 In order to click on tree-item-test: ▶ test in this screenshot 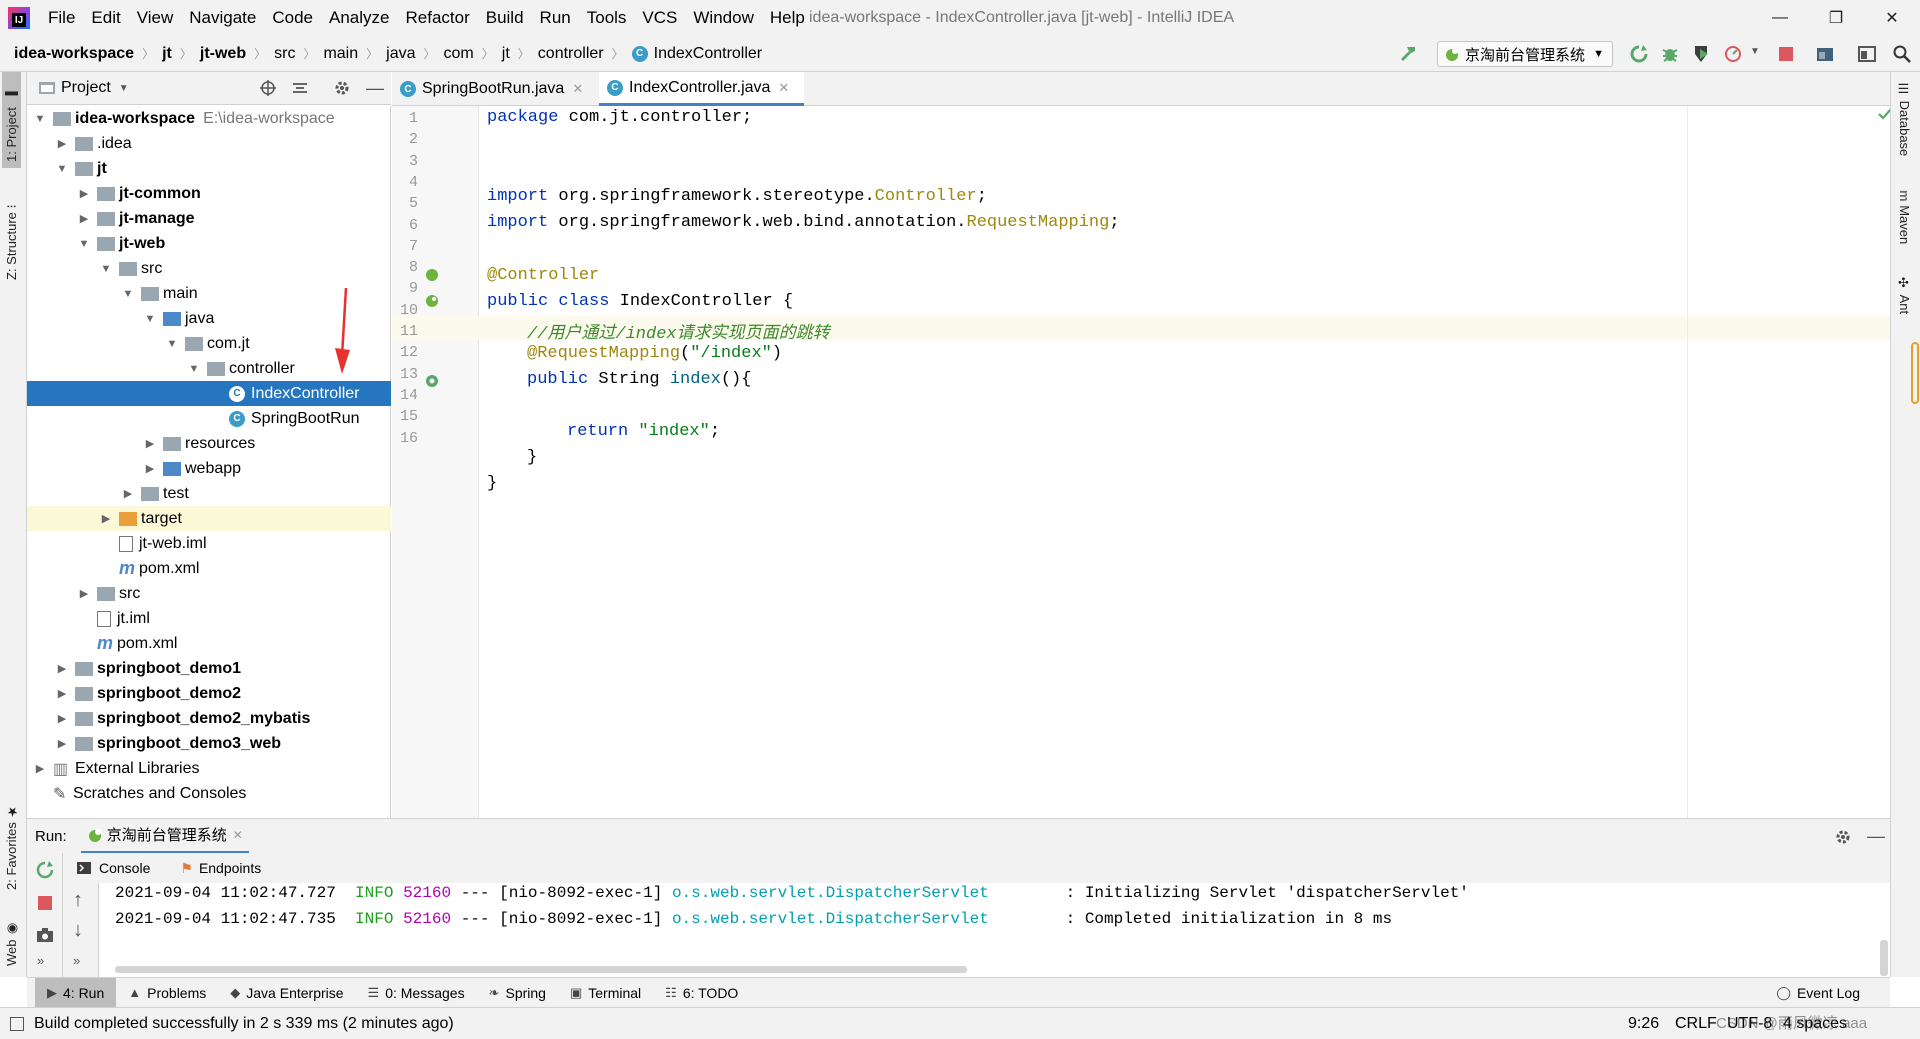, I will do `click(209, 493)`.